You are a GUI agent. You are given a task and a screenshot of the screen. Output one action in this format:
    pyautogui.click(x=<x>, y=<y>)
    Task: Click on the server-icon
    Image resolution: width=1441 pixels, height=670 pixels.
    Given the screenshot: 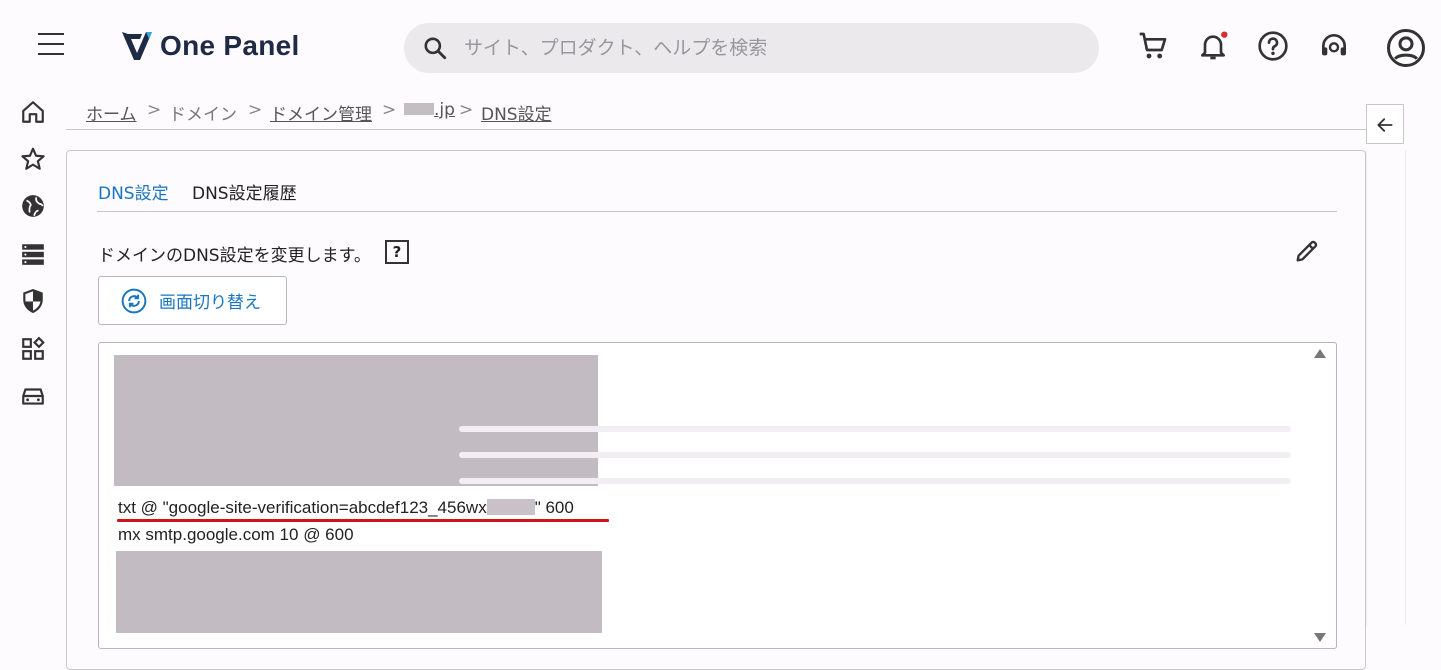 What is the action you would take?
    pyautogui.click(x=33, y=254)
    